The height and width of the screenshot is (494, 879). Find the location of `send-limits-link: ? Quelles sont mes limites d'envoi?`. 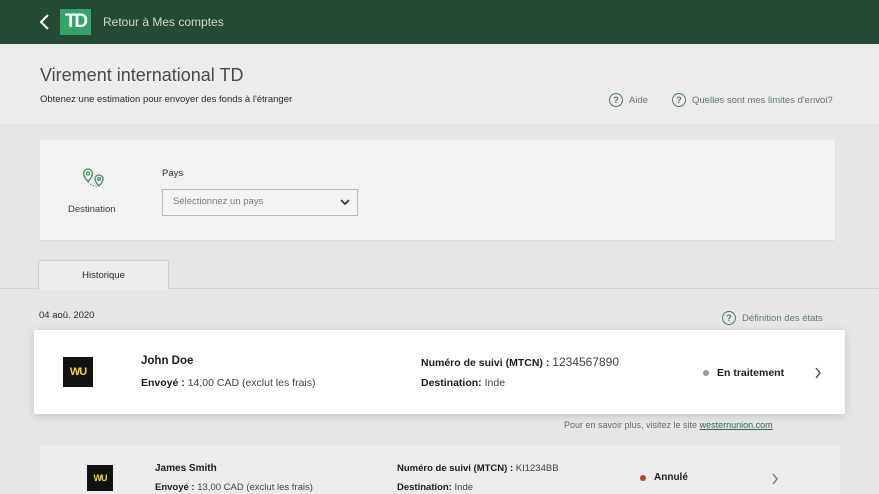

send-limits-link: ? Quelles sont mes limites d'envoi? is located at coordinates (752, 100).